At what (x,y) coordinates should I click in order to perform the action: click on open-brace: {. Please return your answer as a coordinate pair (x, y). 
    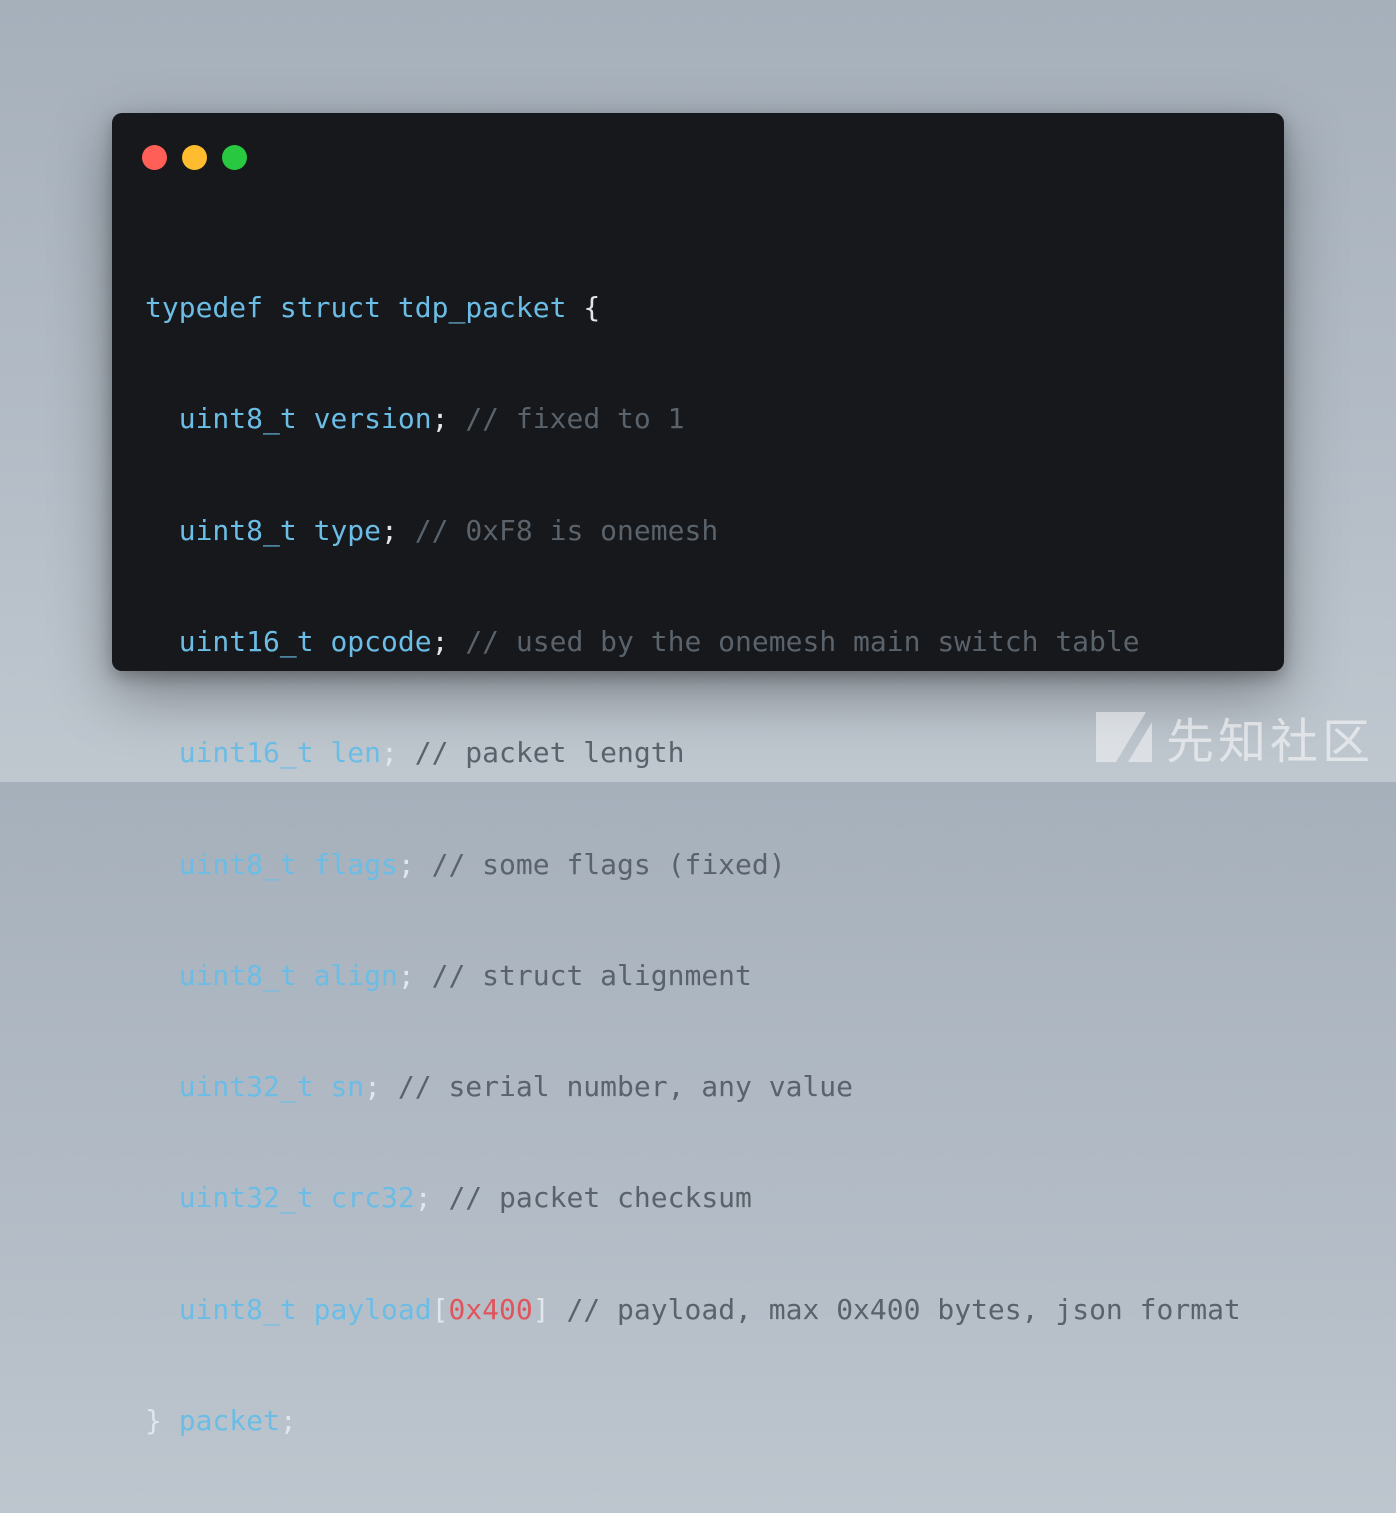
    Looking at the image, I should click on (592, 308).